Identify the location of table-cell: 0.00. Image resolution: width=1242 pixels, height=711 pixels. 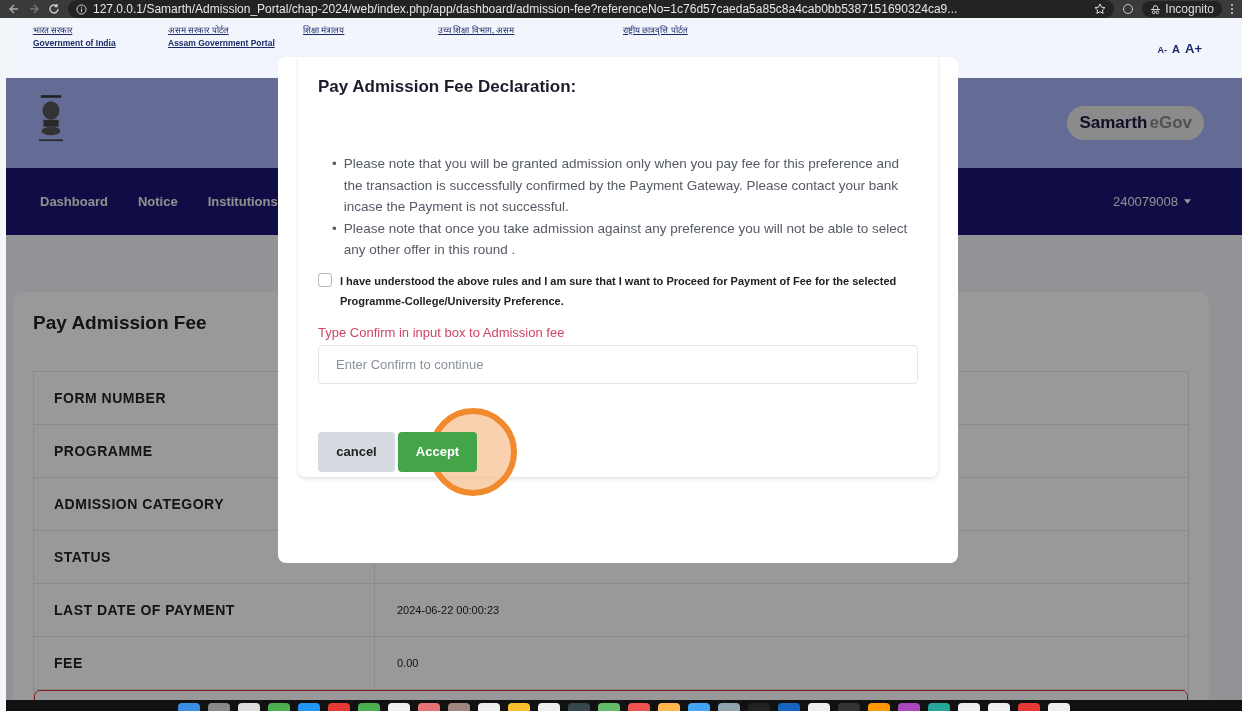
(408, 663).